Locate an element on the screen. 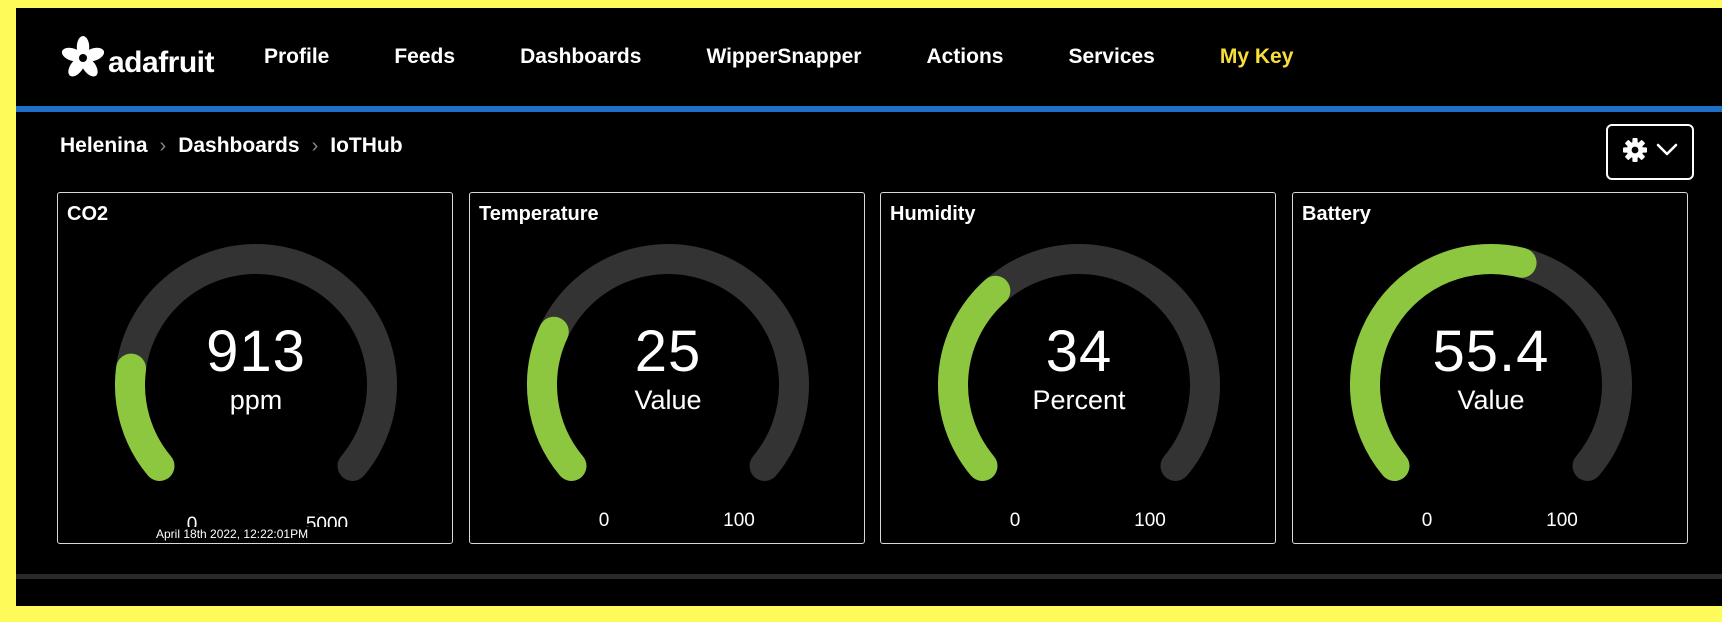  adafruit-flower-icon is located at coordinates (83, 58).